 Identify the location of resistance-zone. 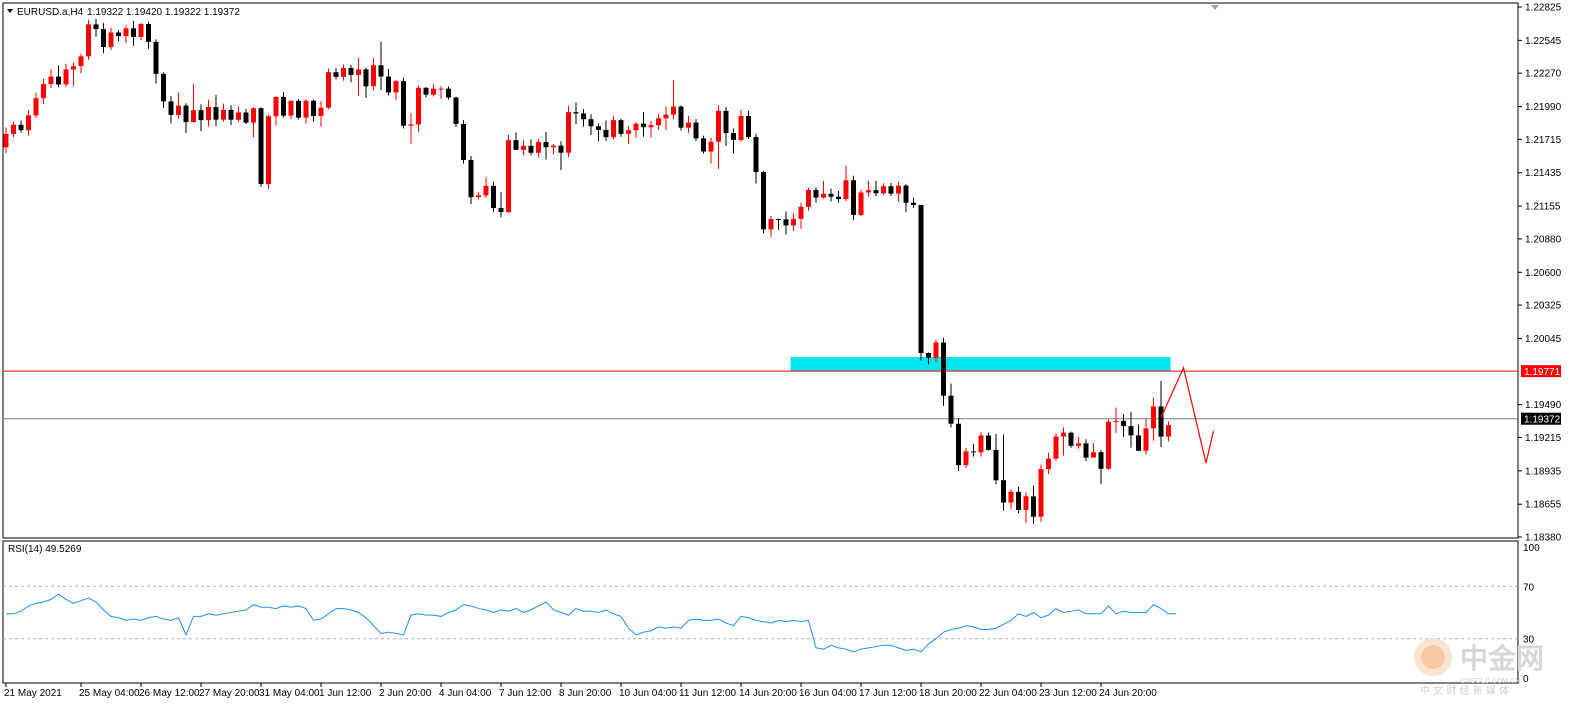
(980, 364).